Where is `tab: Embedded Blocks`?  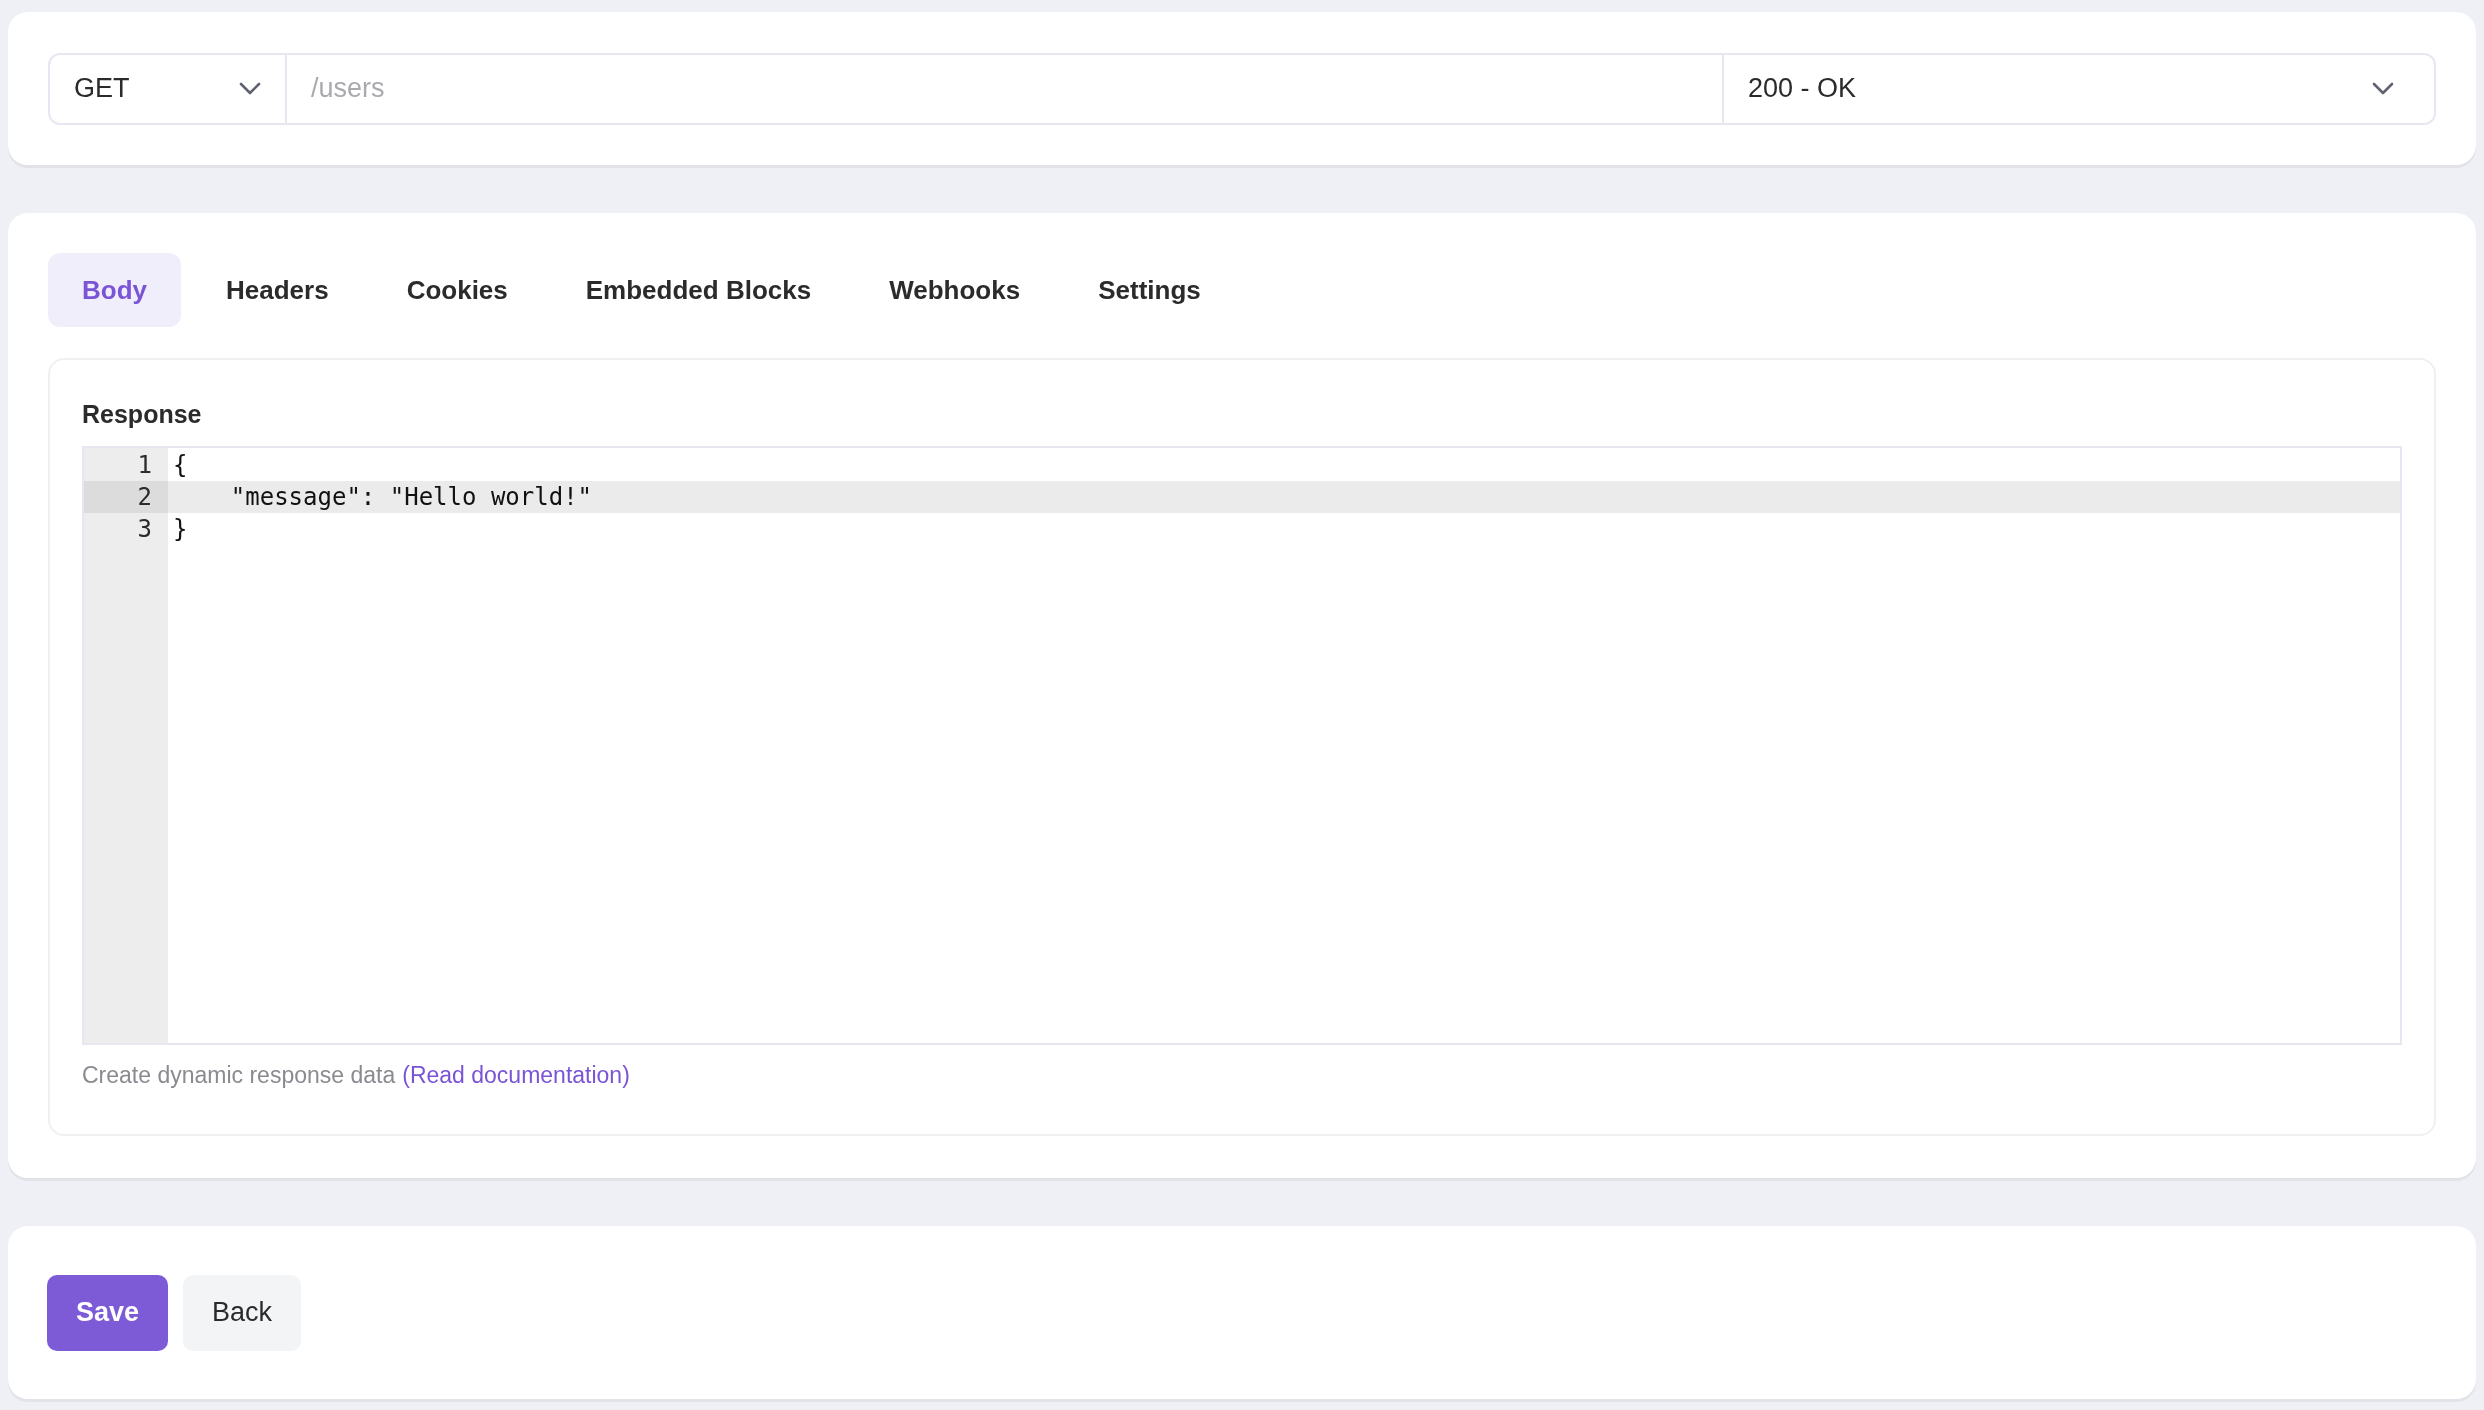
tab: Embedded Blocks is located at coordinates (698, 290).